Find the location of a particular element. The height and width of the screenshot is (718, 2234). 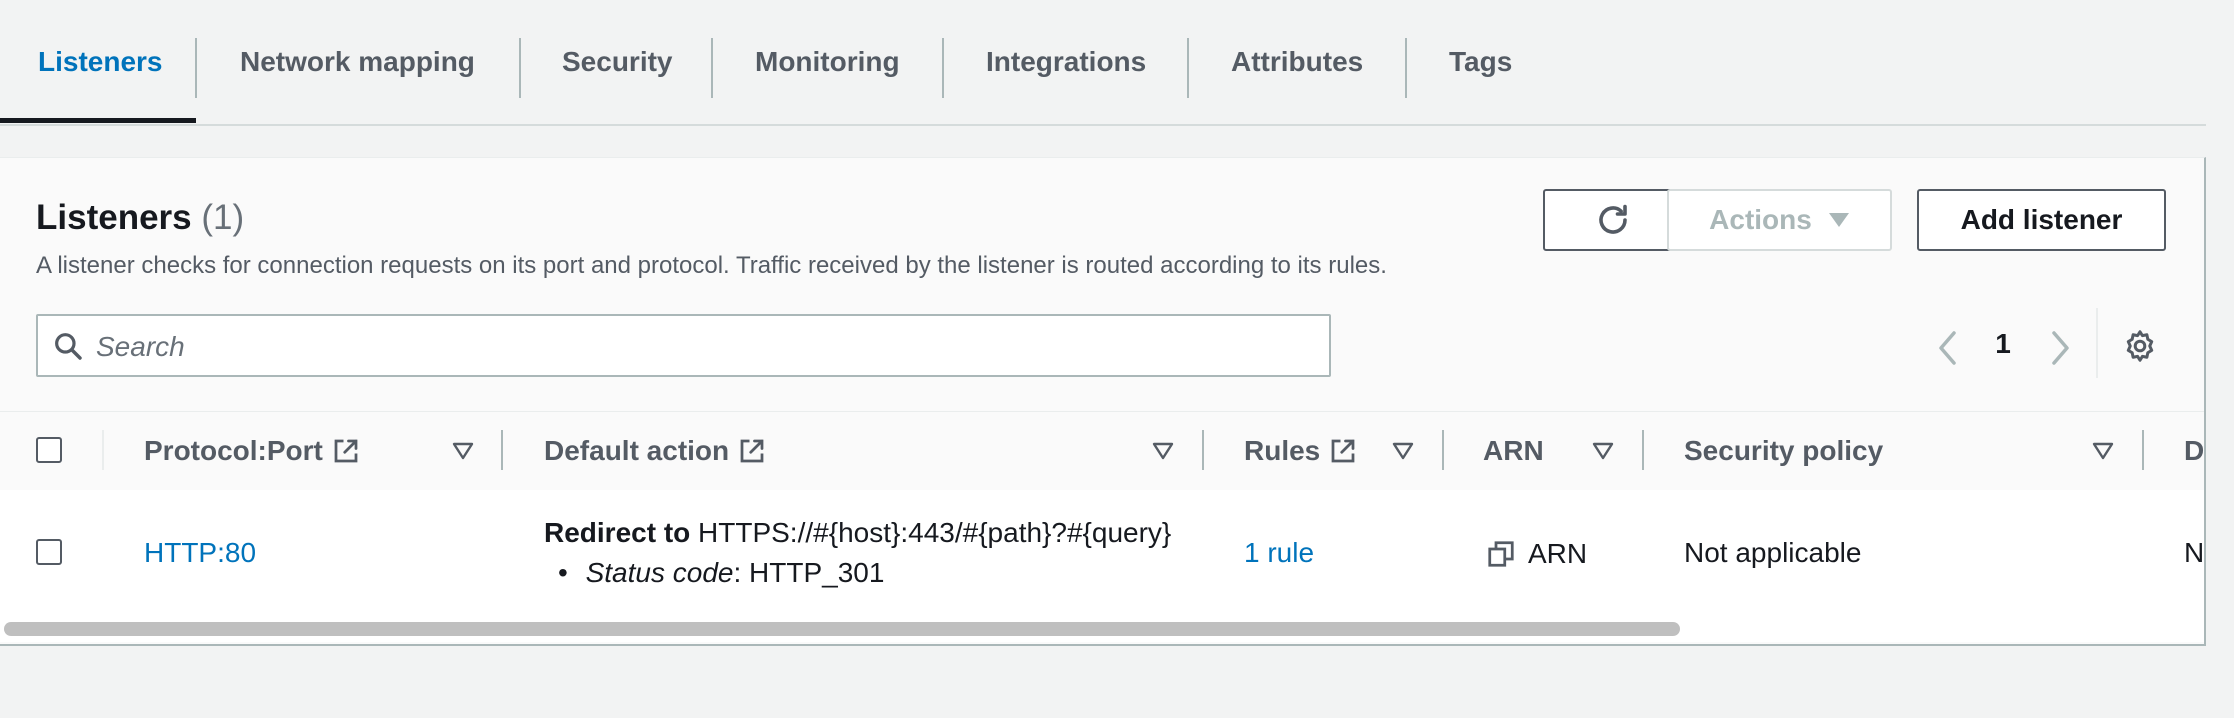

tab-monitoring: Monitoring is located at coordinates (827, 62).